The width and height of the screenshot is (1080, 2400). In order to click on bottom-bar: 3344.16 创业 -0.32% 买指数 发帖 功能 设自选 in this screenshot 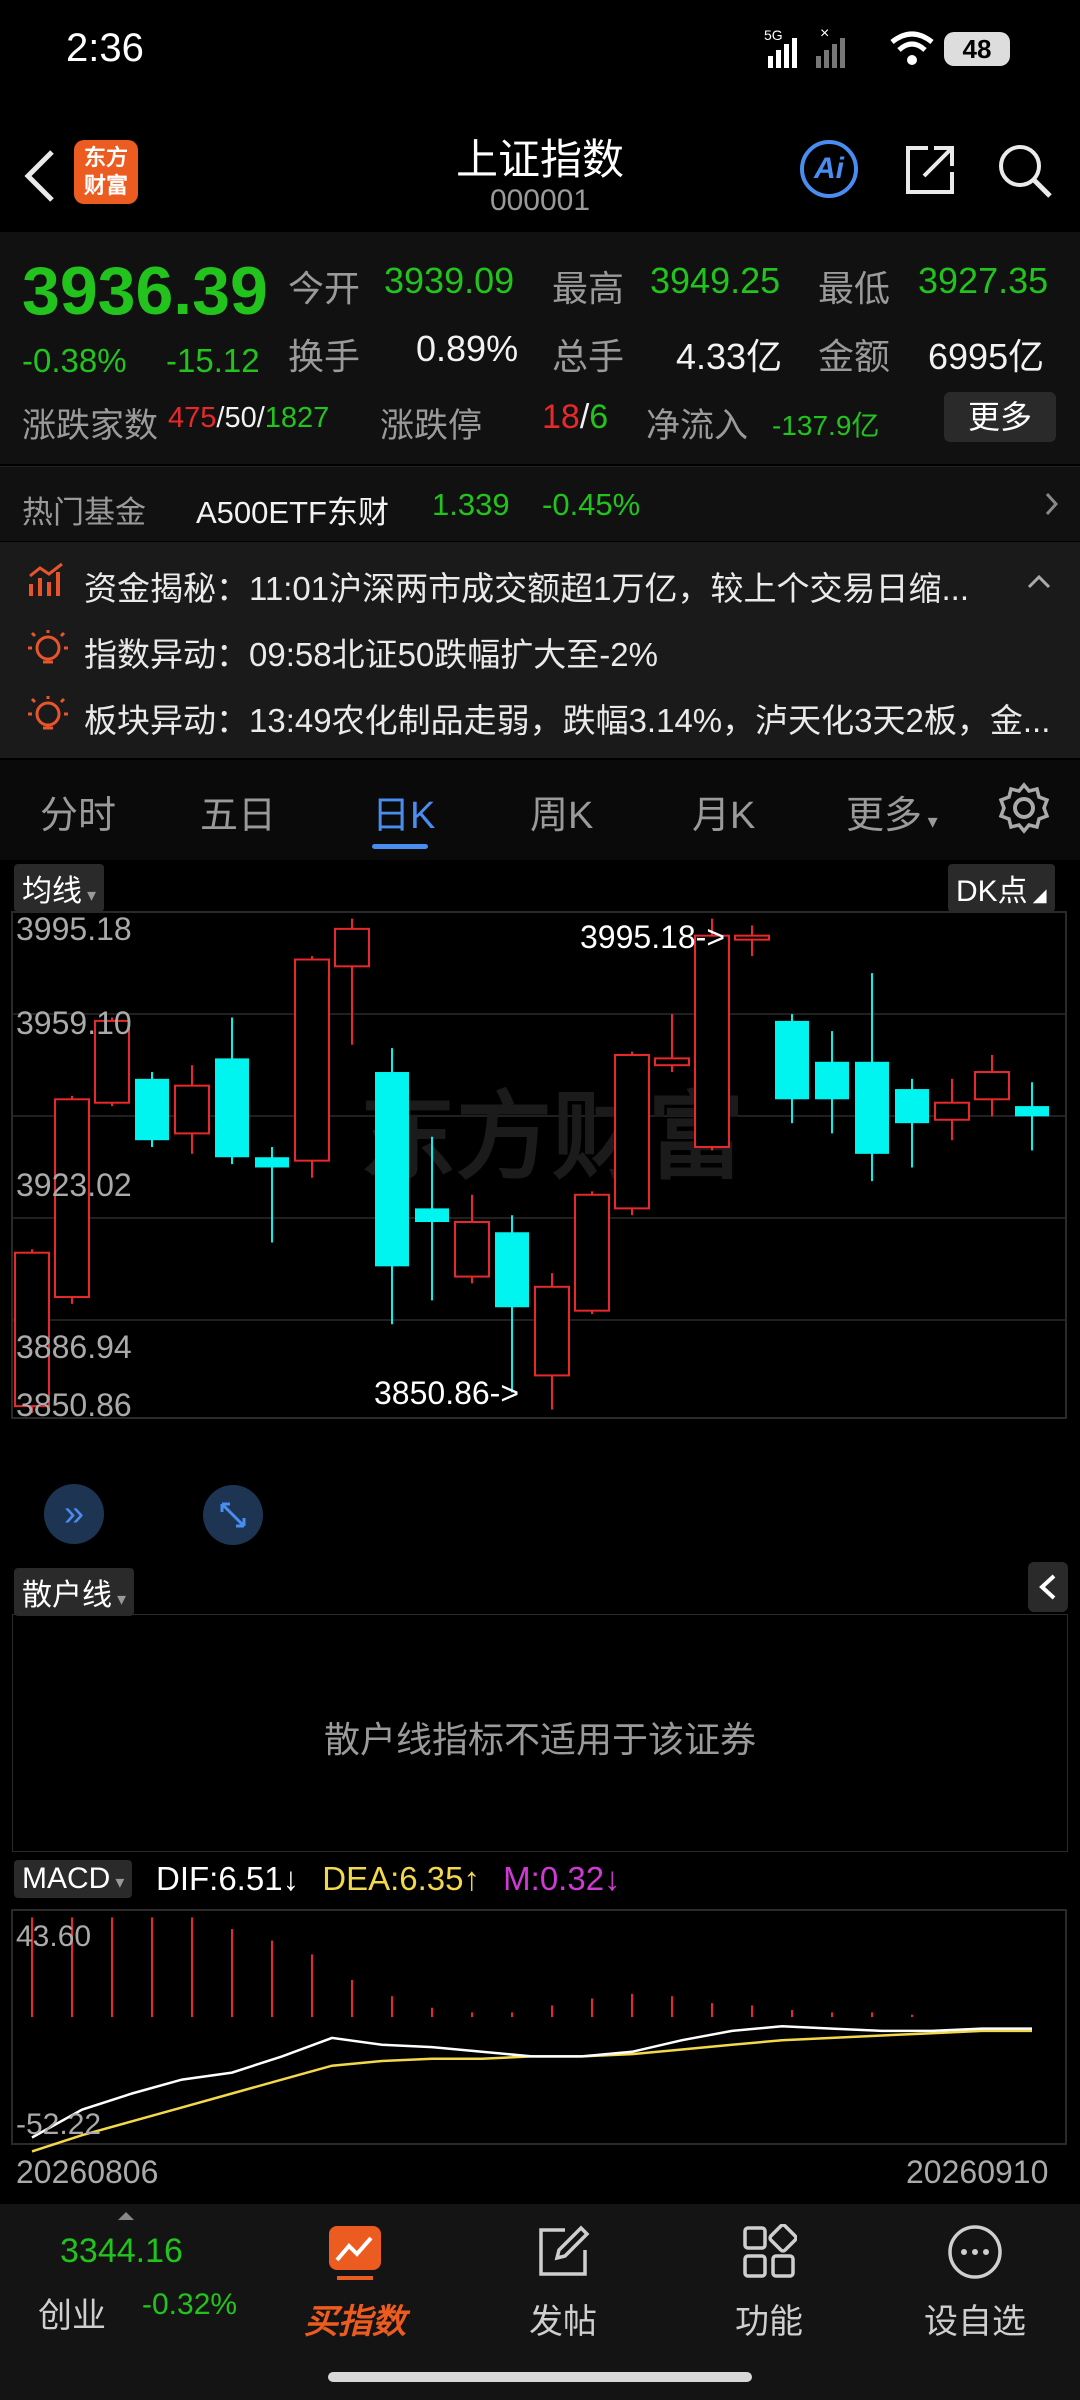, I will do `click(540, 2302)`.